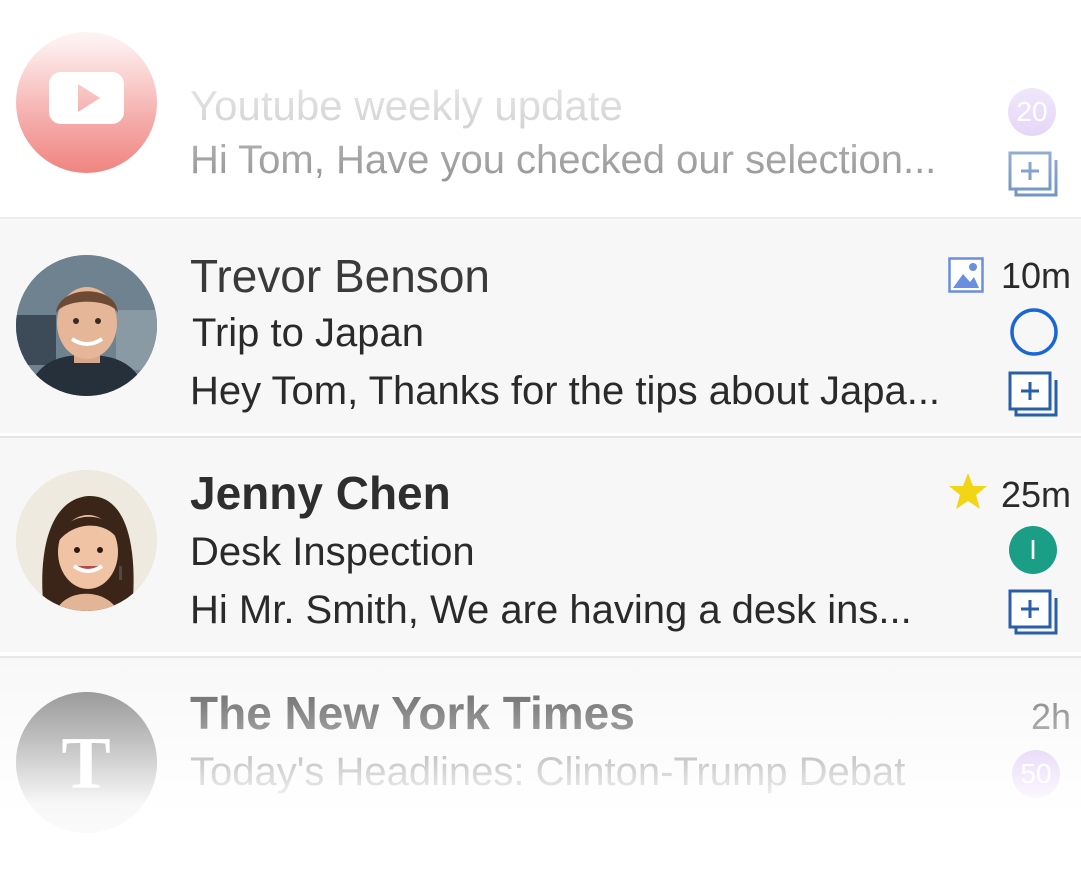 Image resolution: width=1081 pixels, height=881 pixels. I want to click on nyt-logo-icon: T, so click(86, 762).